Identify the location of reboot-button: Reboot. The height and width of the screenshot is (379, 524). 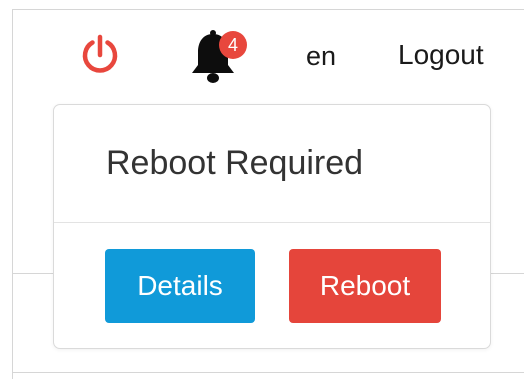
(365, 286).